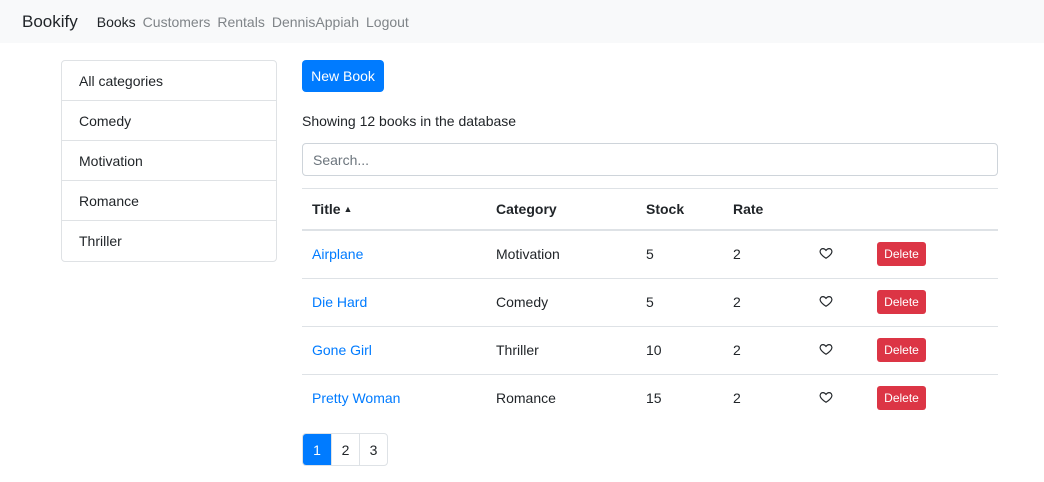 The width and height of the screenshot is (1044, 482). What do you see at coordinates (526, 398) in the screenshot?
I see `book-category: Romance` at bounding box center [526, 398].